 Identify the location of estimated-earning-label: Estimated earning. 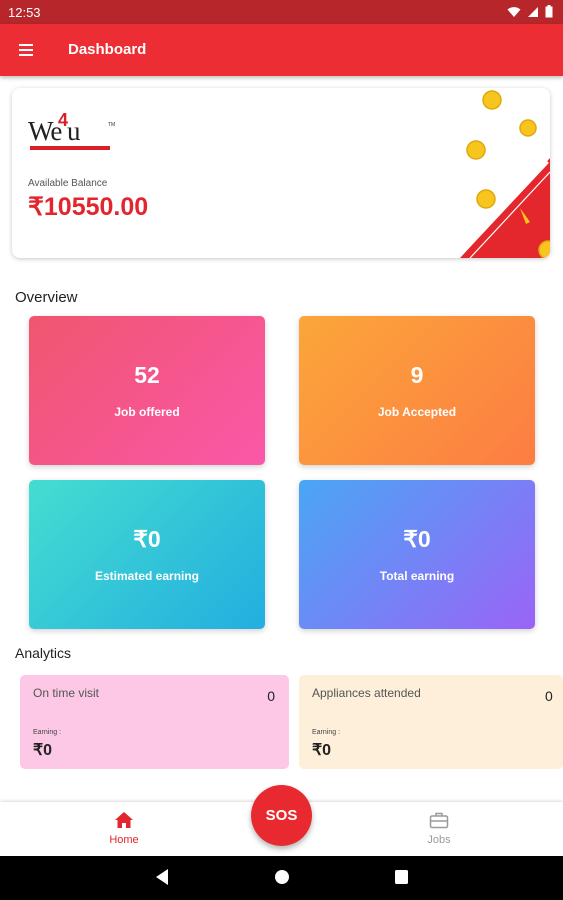
(147, 576).